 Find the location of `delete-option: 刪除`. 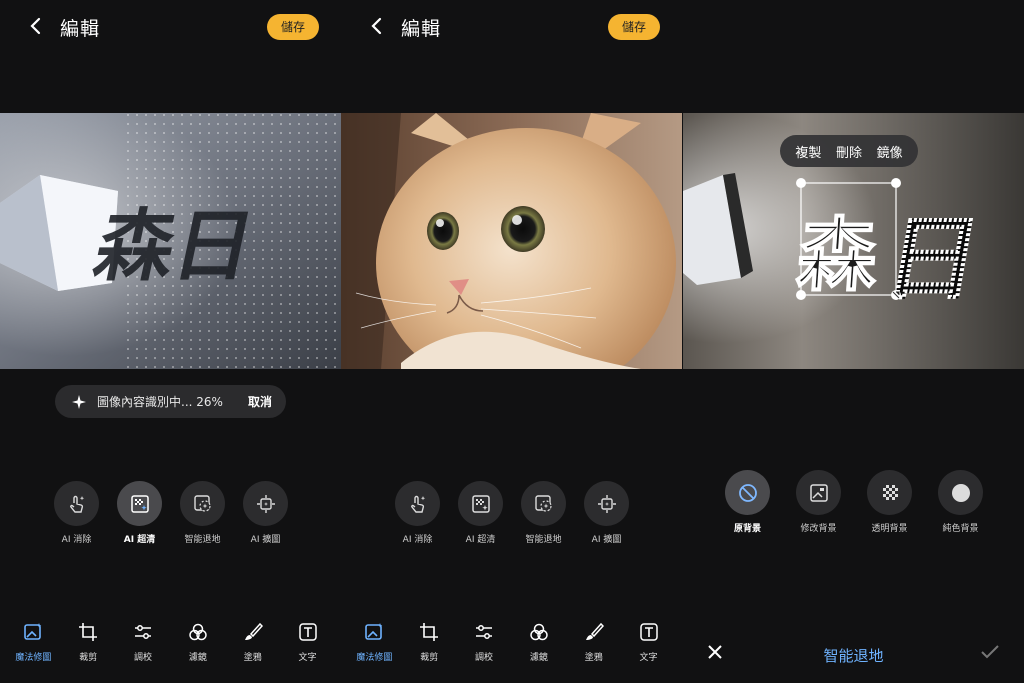

delete-option: 刪除 is located at coordinates (849, 151).